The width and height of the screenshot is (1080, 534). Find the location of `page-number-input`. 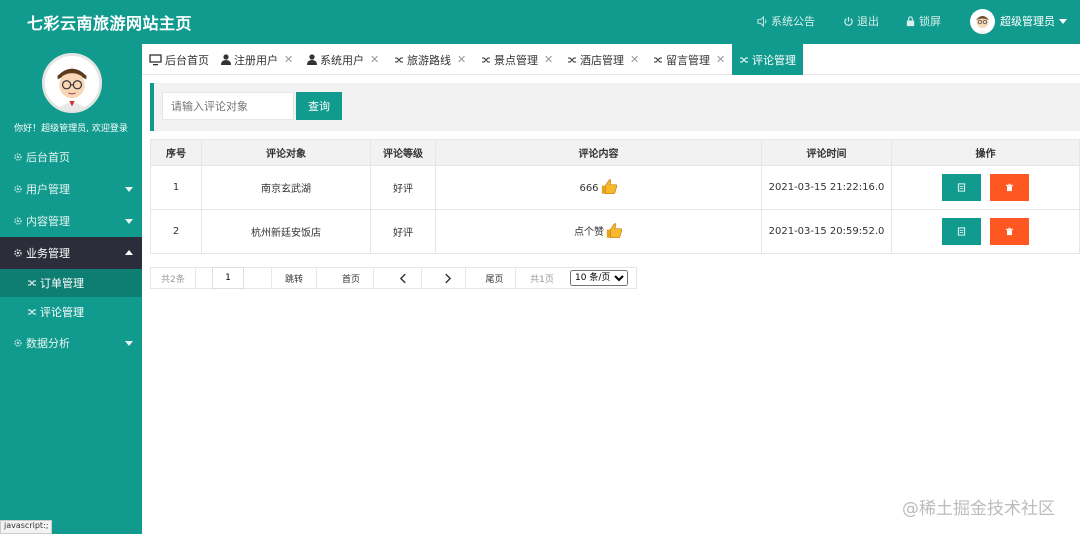

page-number-input is located at coordinates (228, 277).